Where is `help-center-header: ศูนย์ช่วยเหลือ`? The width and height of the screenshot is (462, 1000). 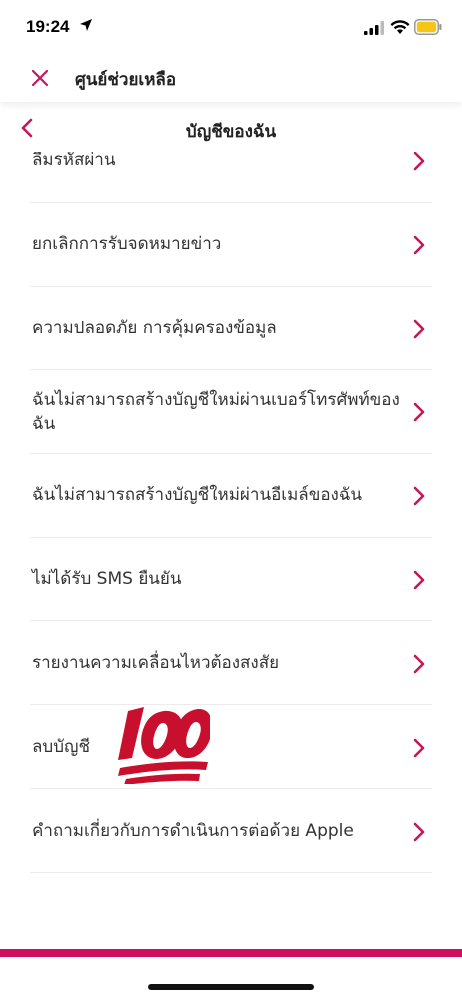 help-center-header: ศูนย์ช่วยเหลือ is located at coordinates (231, 78).